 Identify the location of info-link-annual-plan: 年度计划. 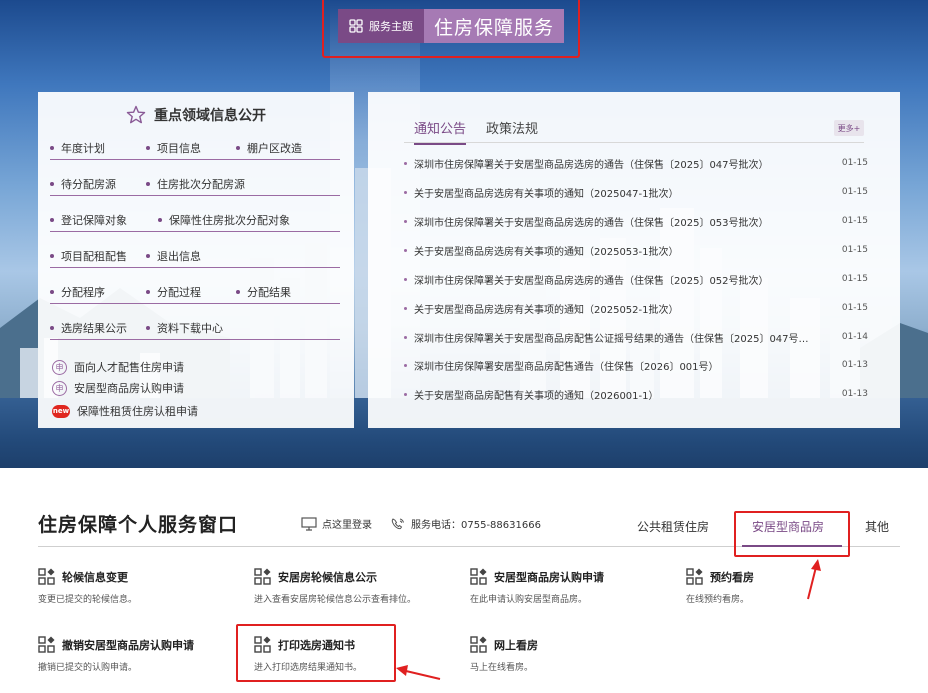
(98, 148).